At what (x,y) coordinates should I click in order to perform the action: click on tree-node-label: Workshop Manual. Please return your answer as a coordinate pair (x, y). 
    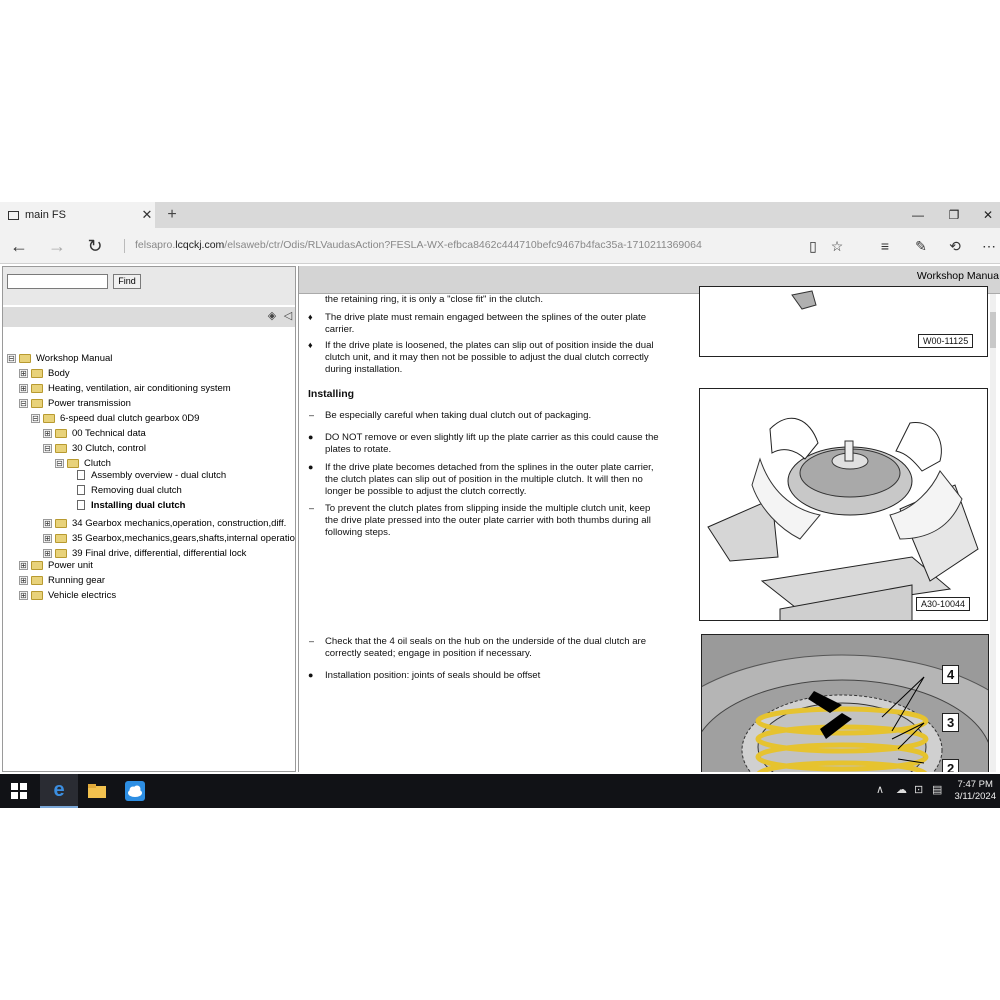
    Looking at the image, I should click on (74, 358).